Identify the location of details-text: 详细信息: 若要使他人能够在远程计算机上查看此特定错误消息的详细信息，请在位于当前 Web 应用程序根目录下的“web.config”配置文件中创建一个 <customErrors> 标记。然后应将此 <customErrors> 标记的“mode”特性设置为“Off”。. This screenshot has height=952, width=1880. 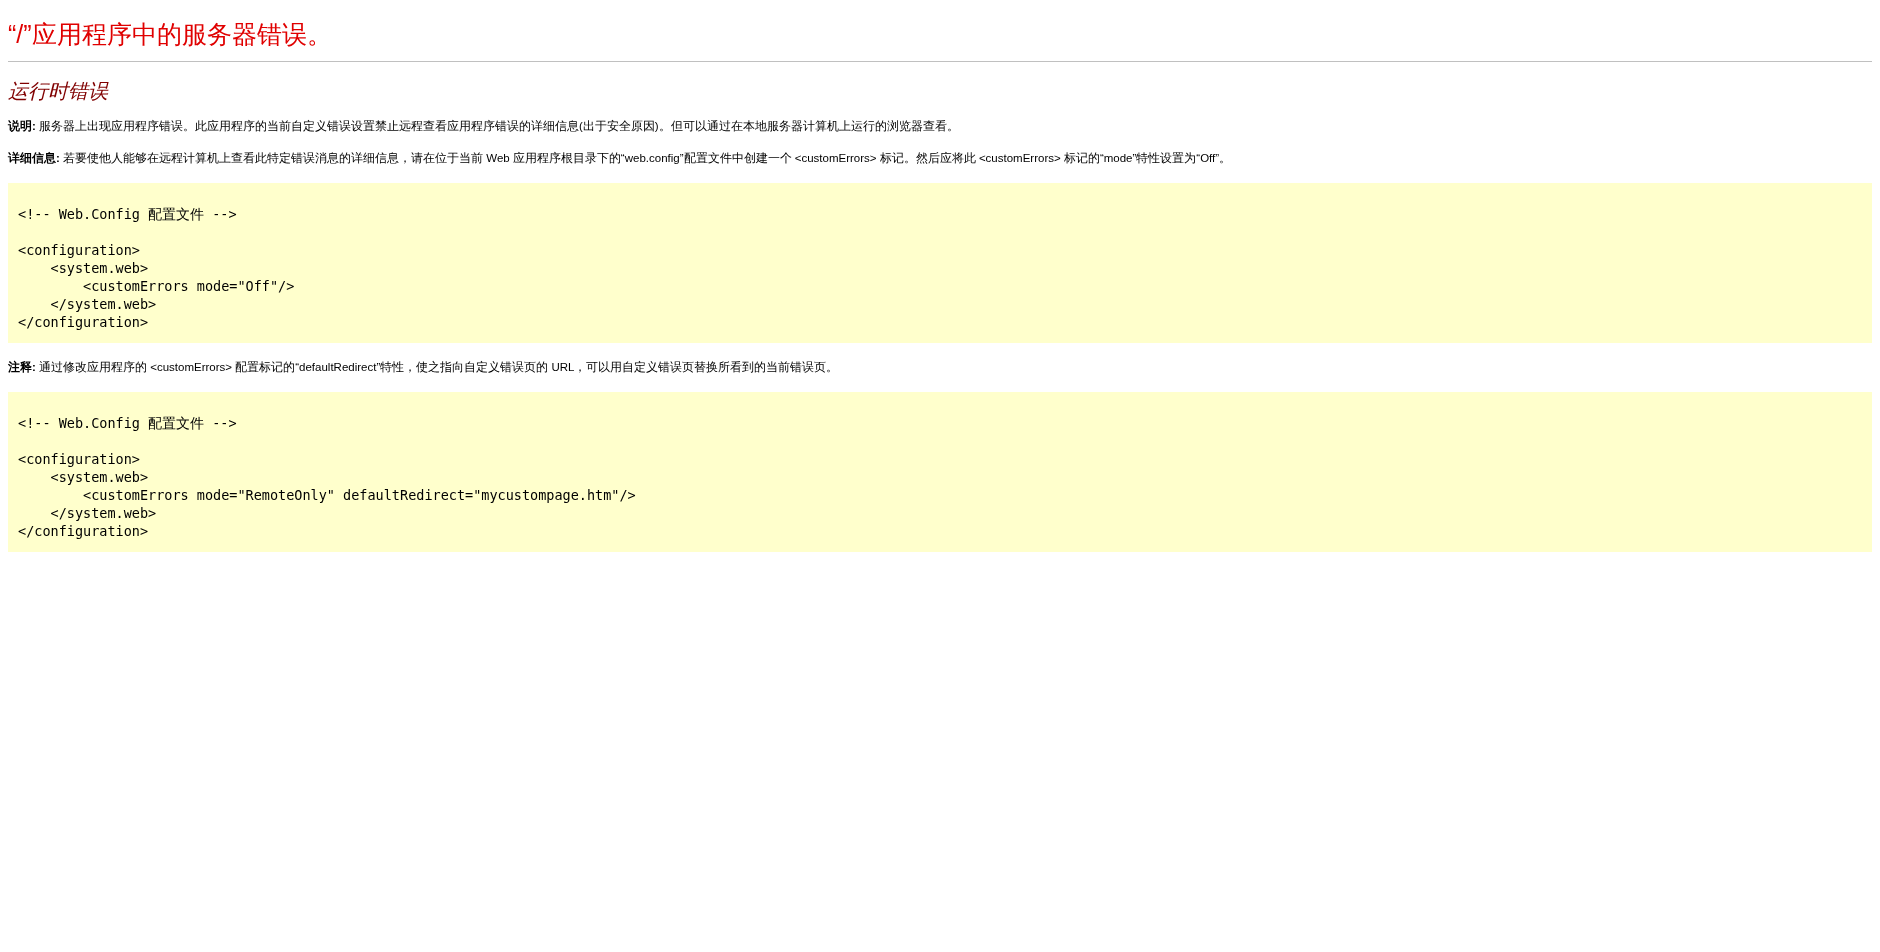
(620, 158).